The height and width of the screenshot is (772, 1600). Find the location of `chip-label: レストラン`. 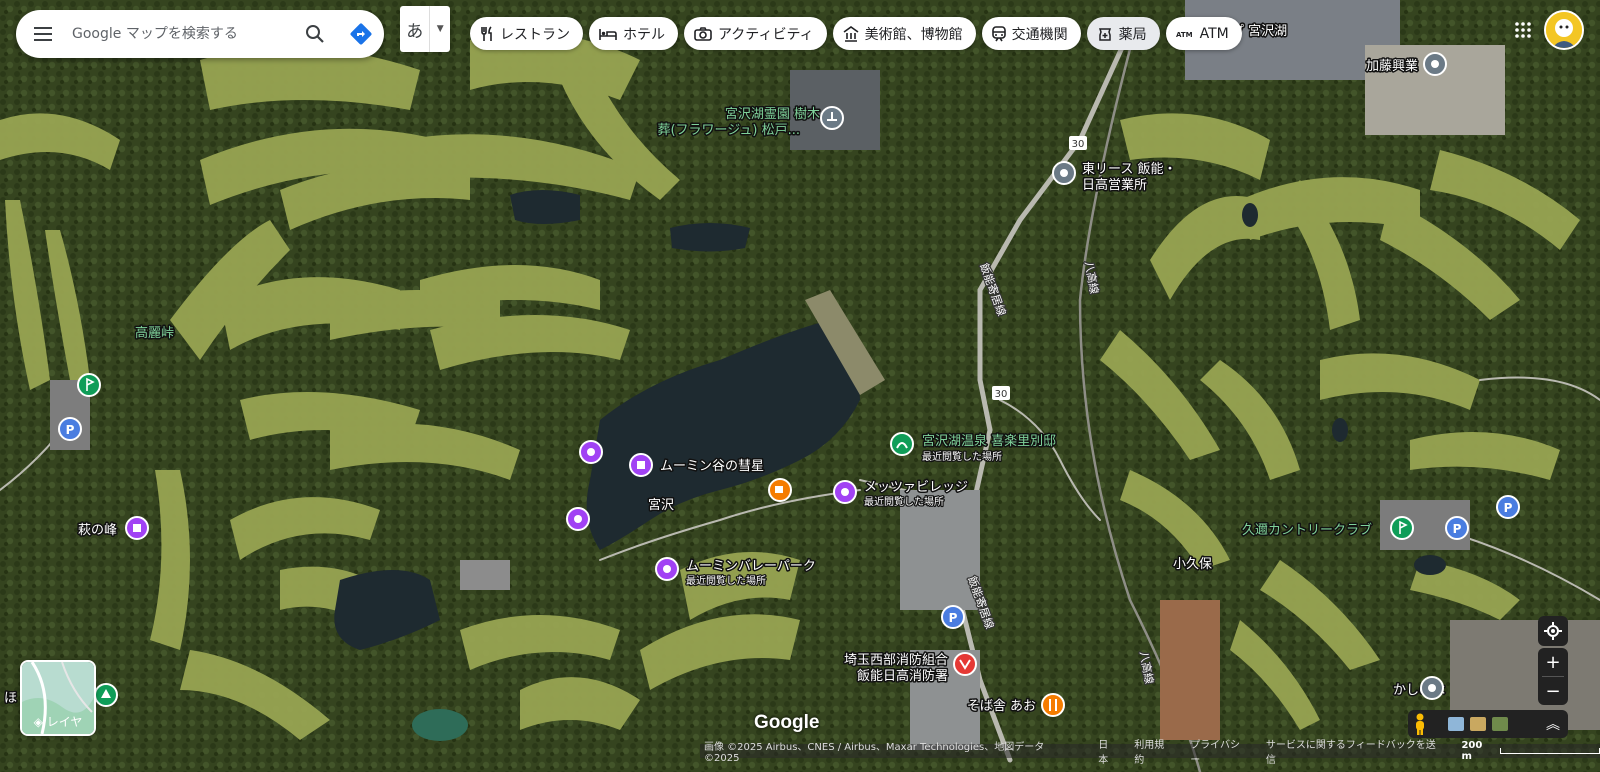

chip-label: レストラン is located at coordinates (535, 34).